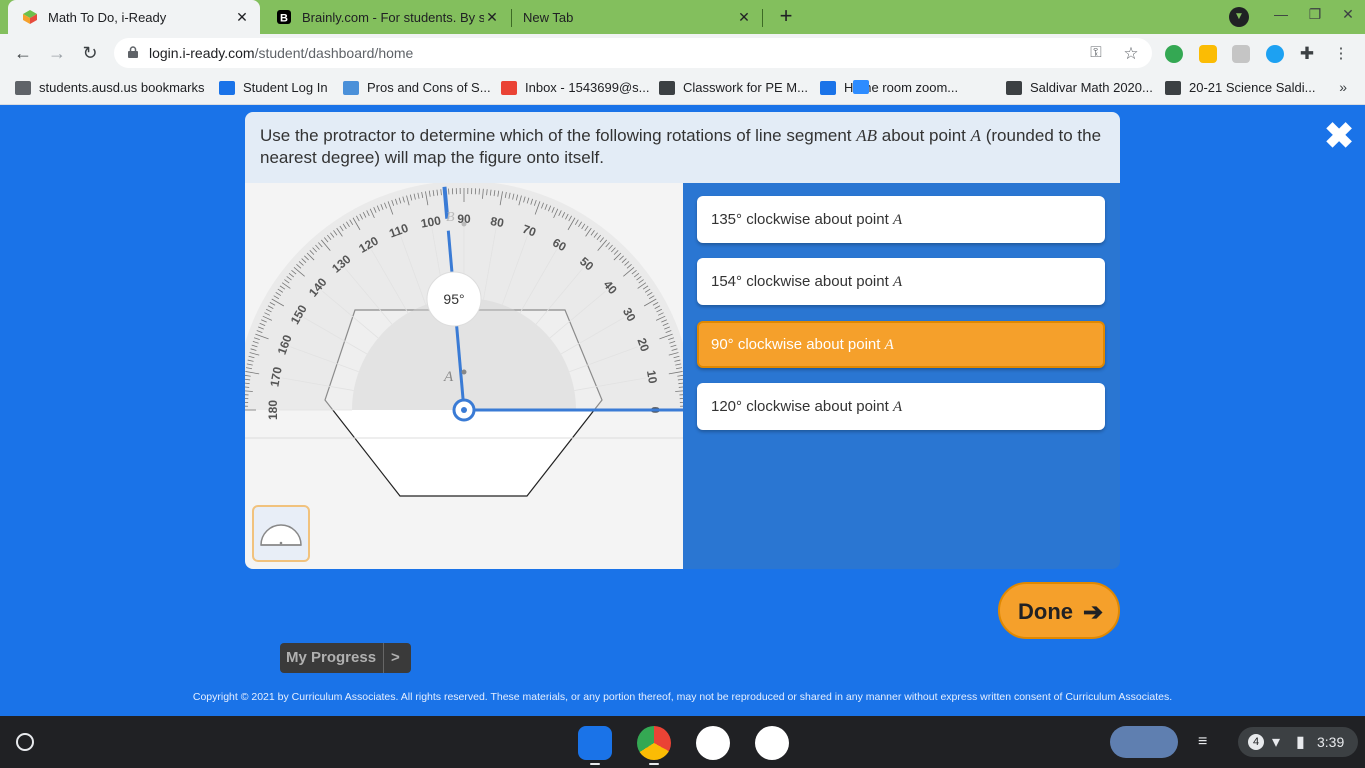  Describe the element at coordinates (23, 53) in the screenshot. I see `back-icon: ←` at that location.